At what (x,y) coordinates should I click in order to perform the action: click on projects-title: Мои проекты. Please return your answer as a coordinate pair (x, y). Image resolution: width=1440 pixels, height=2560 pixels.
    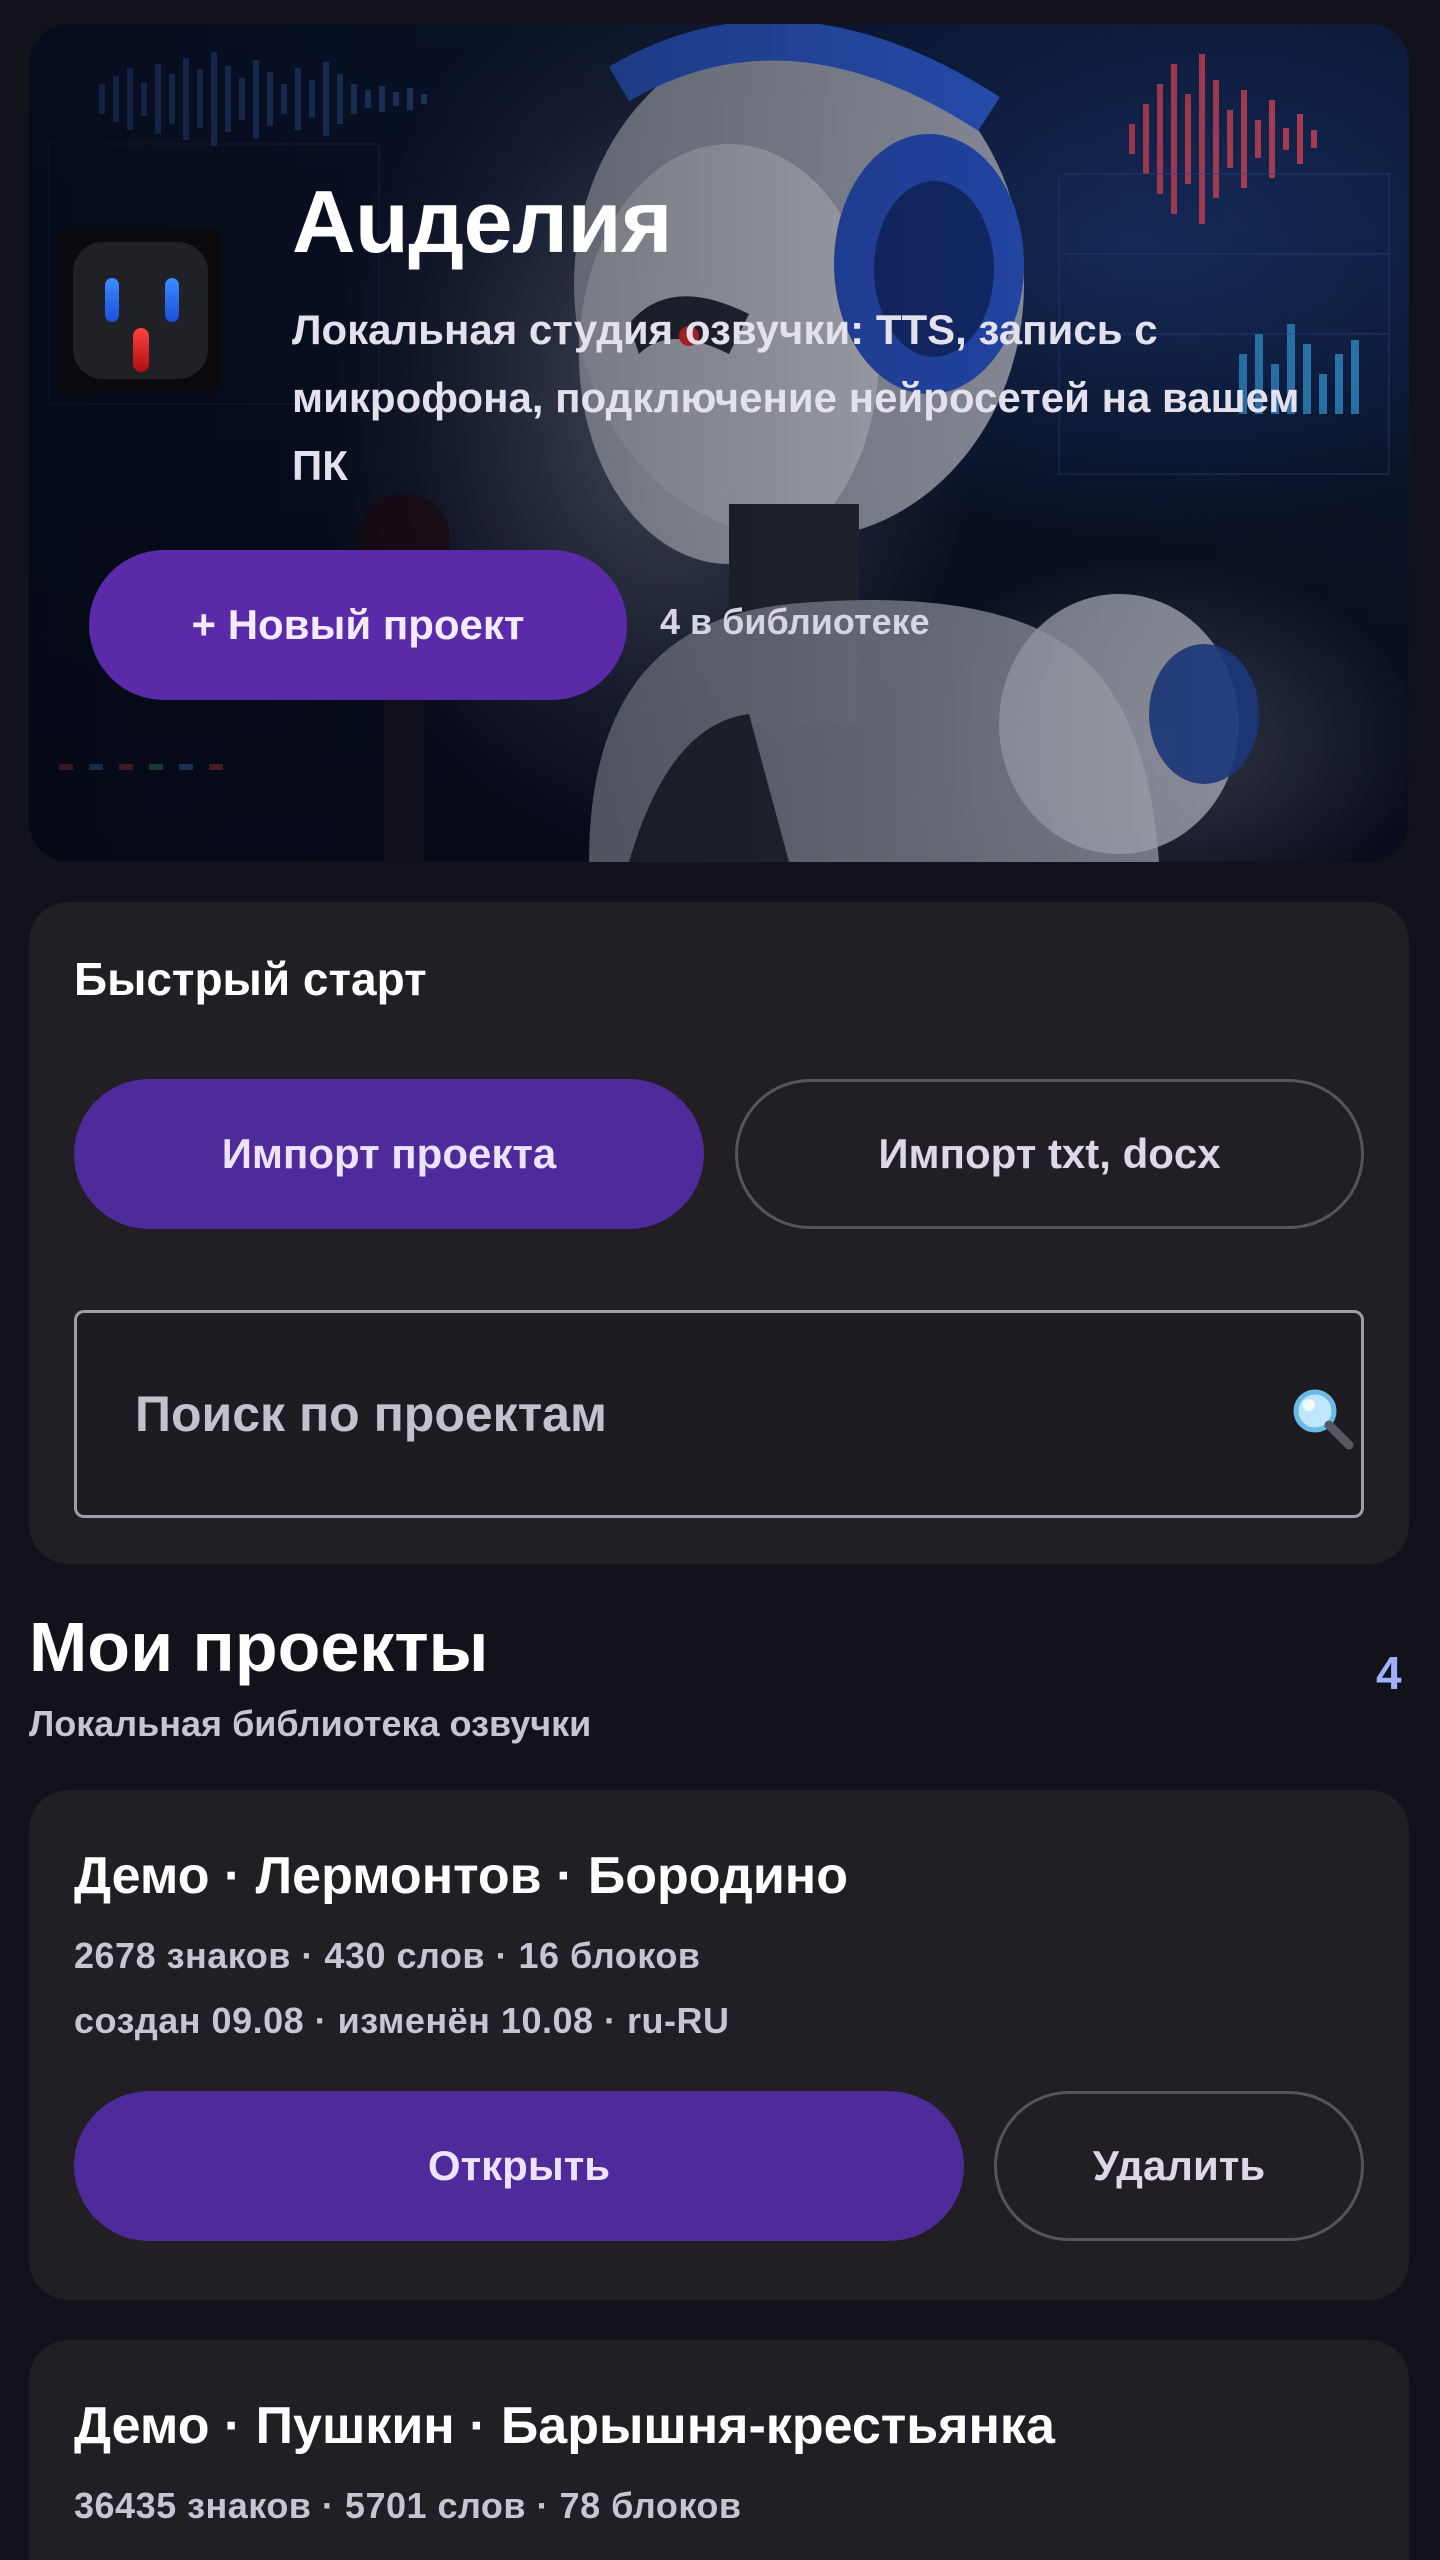
    Looking at the image, I should click on (259, 1647).